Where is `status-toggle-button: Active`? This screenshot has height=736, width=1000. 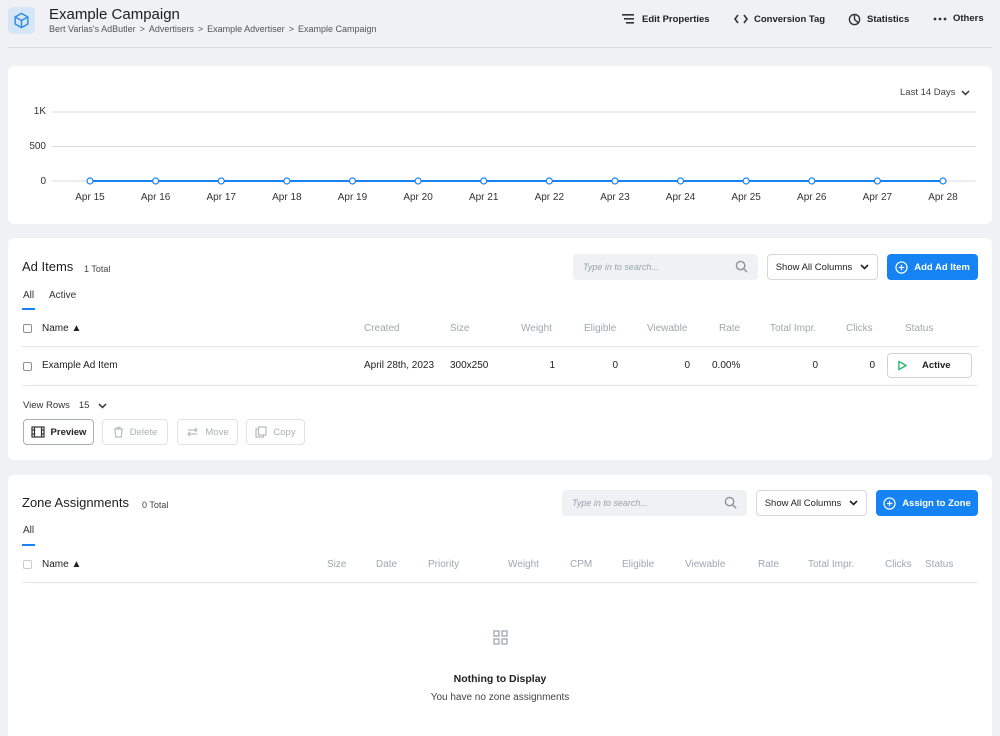
status-toggle-button: Active is located at coordinates (929, 365).